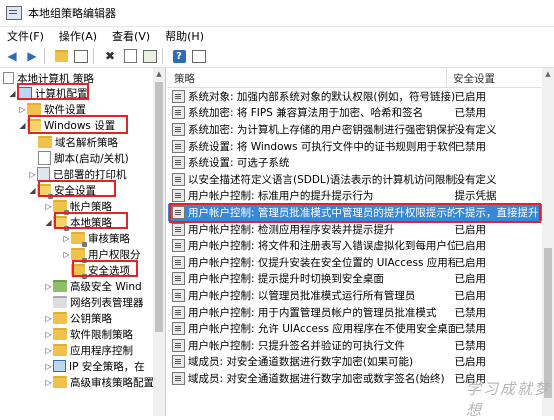 The image size is (554, 420). What do you see at coordinates (43, 174) in the screenshot?
I see `printer-icon` at bounding box center [43, 174].